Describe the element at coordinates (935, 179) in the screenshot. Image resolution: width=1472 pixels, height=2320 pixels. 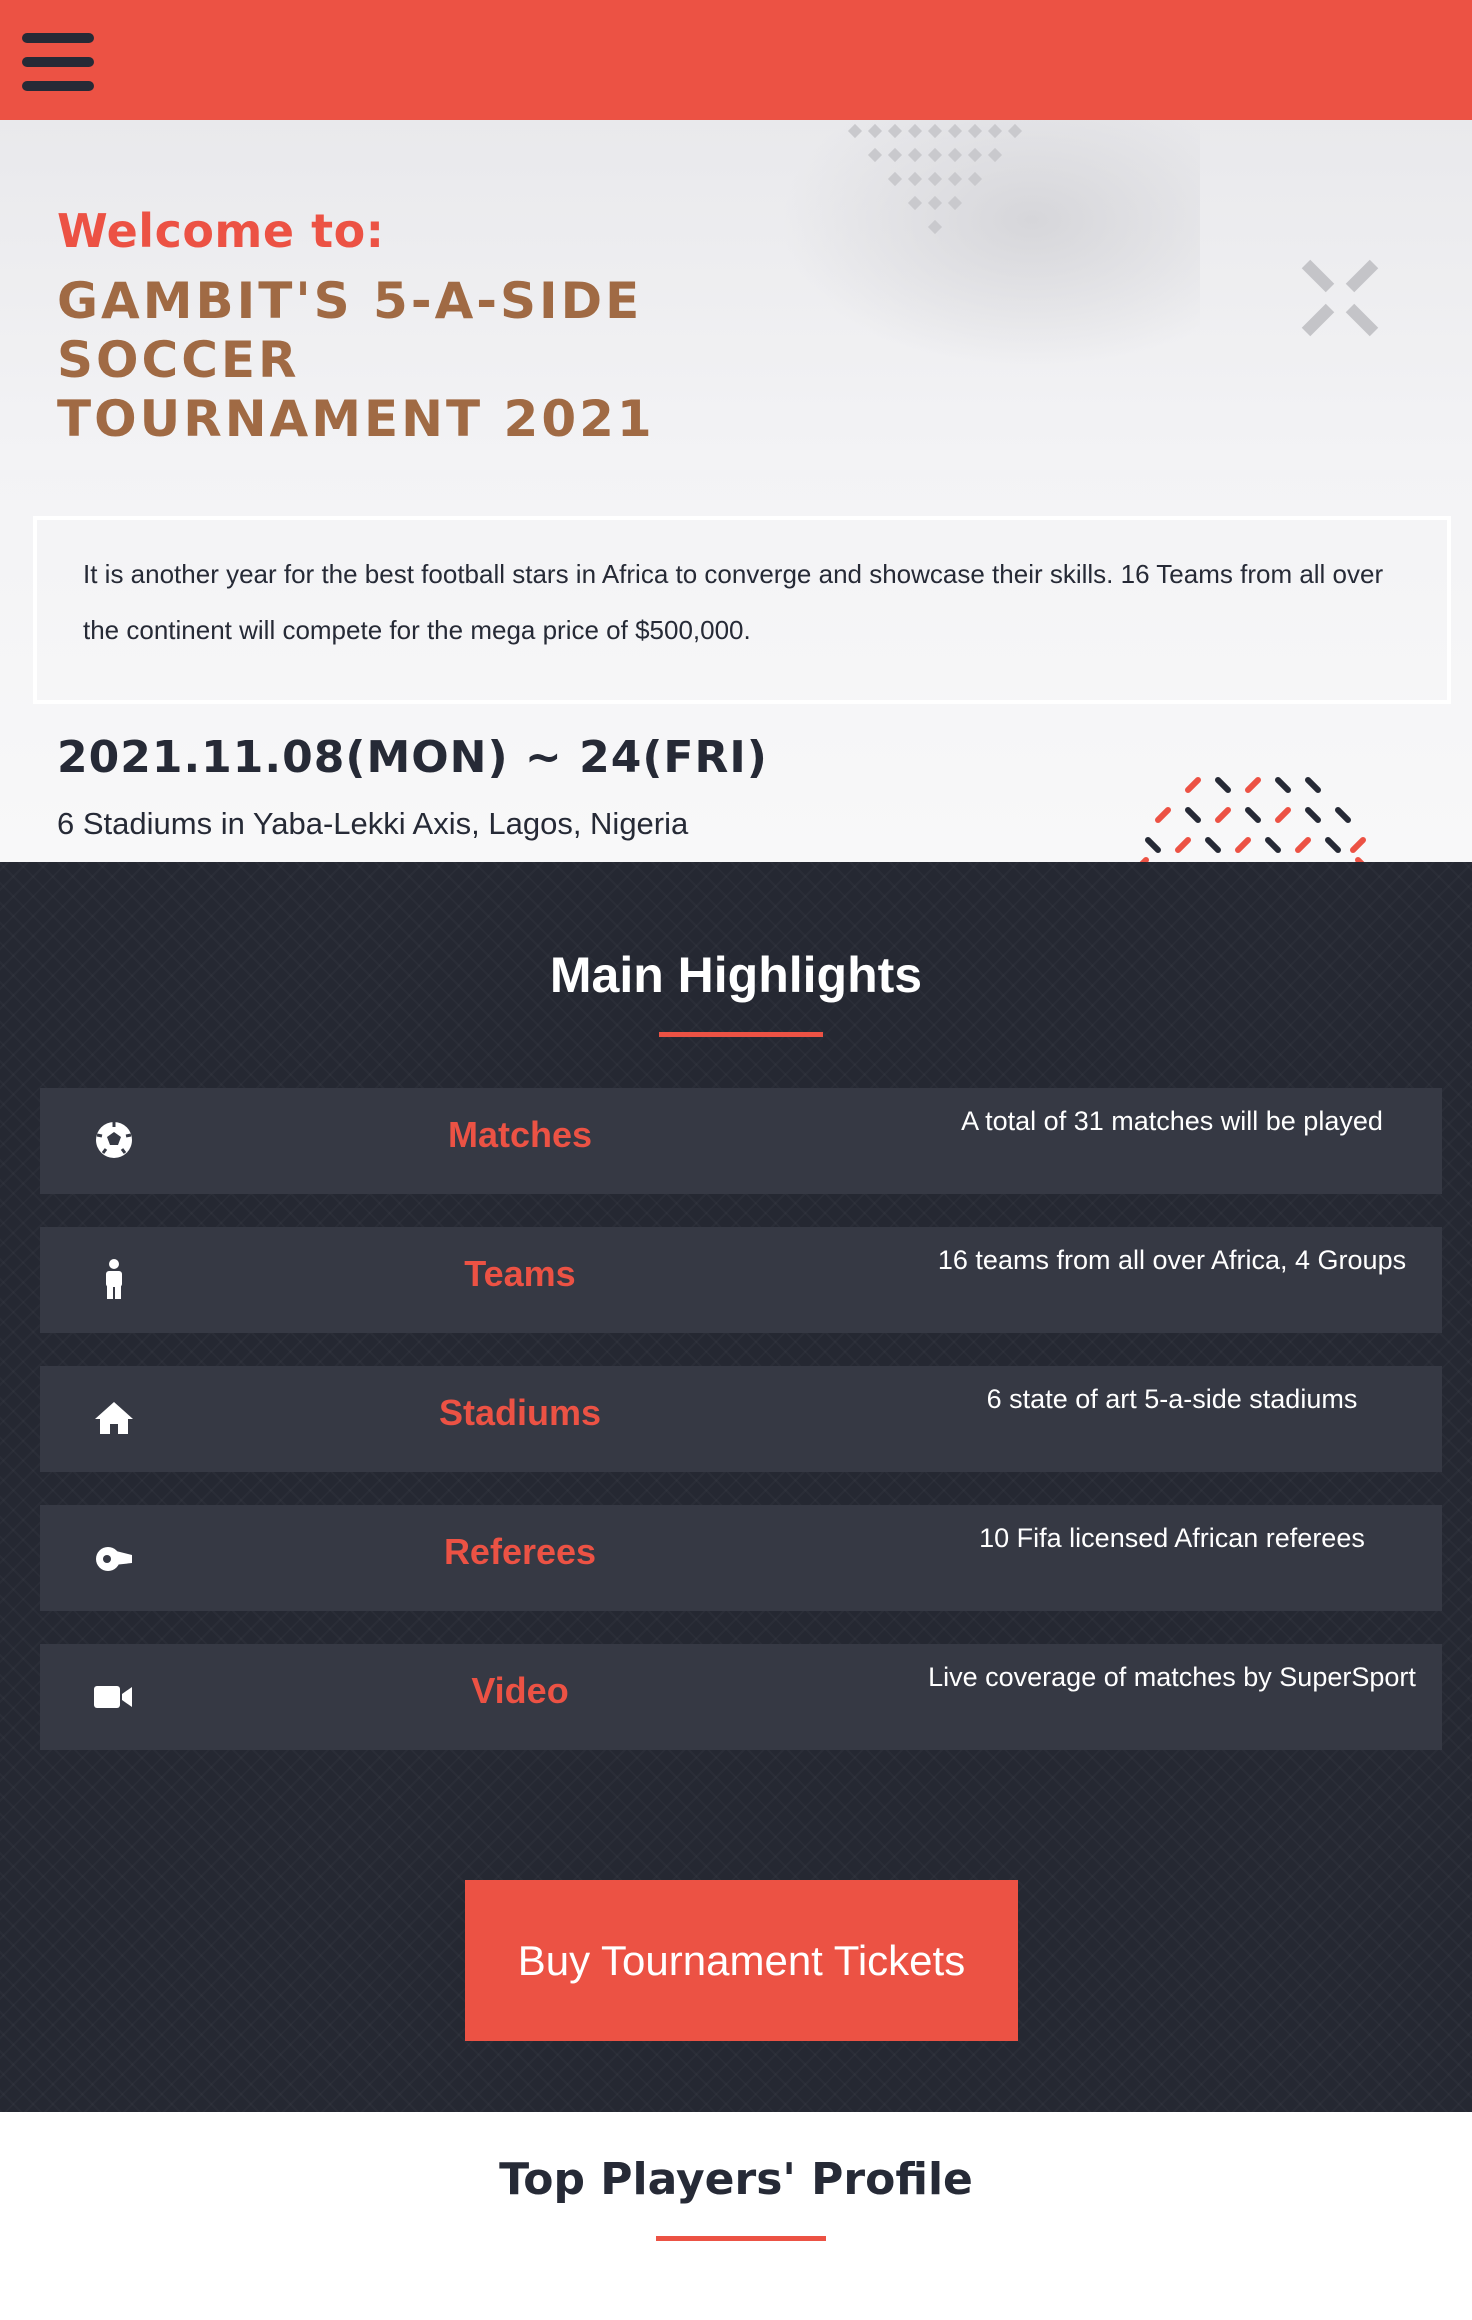
I see `dot-pattern-decoration` at that location.